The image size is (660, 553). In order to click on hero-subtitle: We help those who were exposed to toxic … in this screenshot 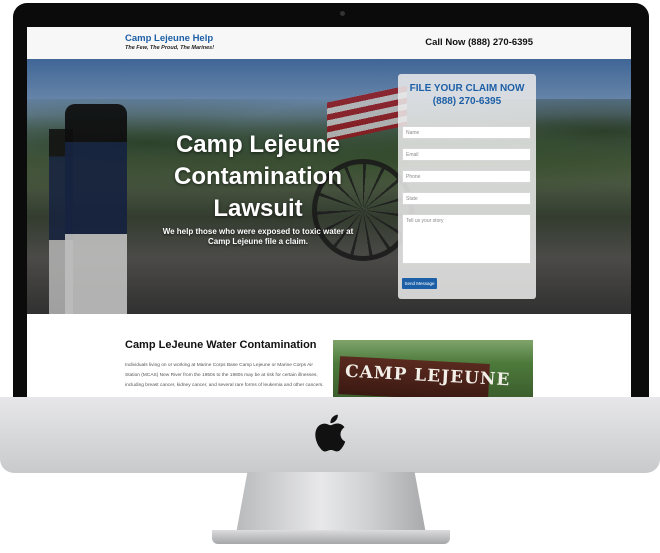, I will do `click(258, 236)`.